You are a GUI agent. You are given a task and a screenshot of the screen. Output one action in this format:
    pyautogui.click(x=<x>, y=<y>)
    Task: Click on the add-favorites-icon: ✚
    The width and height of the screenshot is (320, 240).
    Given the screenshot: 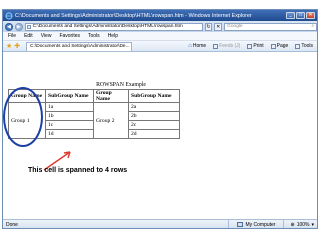 What is the action you would take?
    pyautogui.click(x=17, y=46)
    